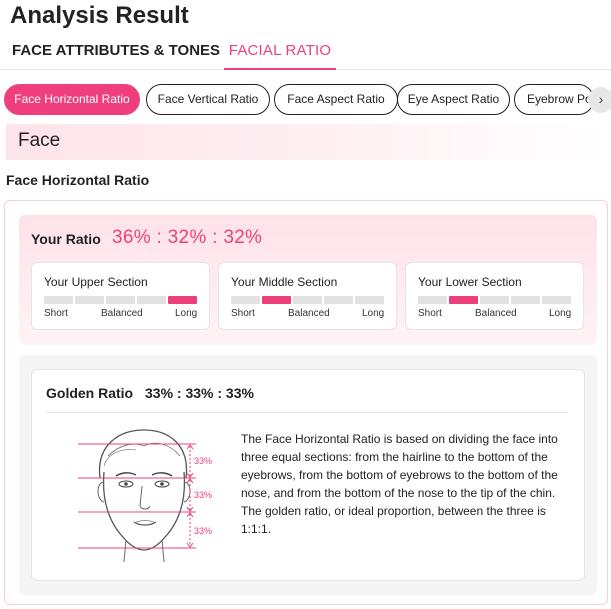 The width and height of the screenshot is (611, 609). I want to click on upper-section-card: Your Upper Section Short Balanced Long, so click(120, 296).